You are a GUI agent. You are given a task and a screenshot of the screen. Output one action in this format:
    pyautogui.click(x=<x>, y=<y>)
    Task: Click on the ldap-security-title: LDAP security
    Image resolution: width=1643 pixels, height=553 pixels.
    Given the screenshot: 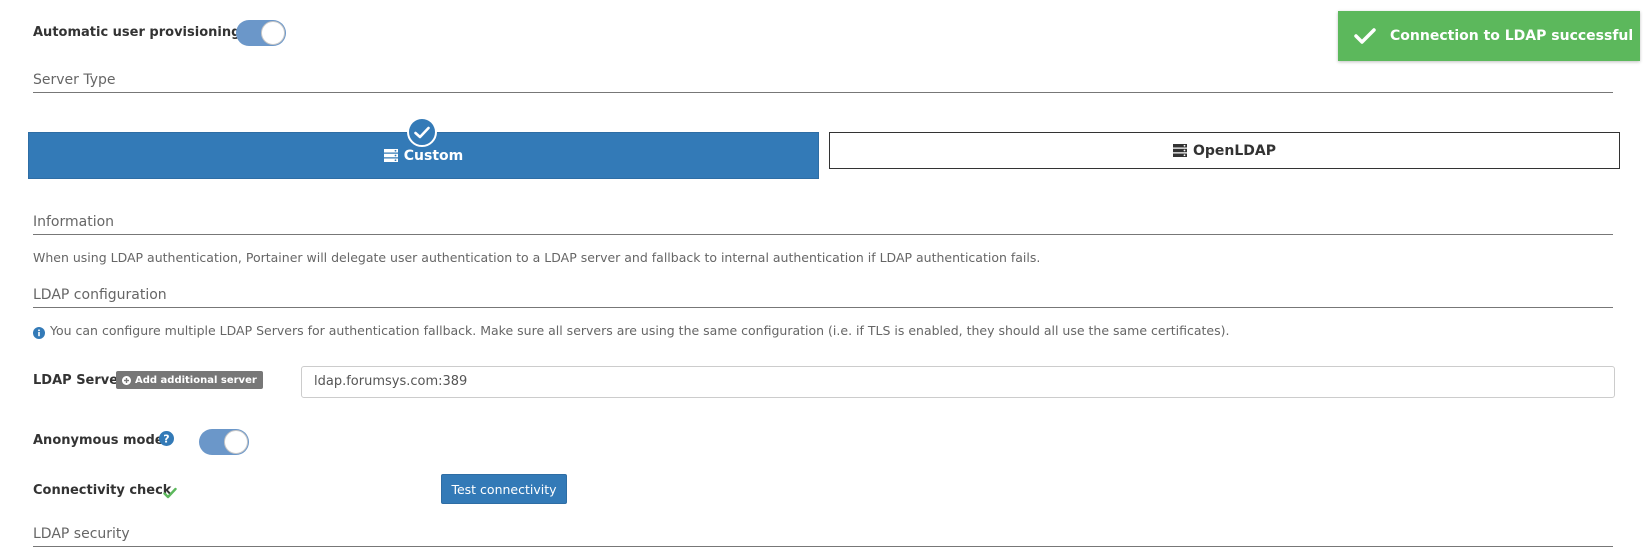 What is the action you would take?
    pyautogui.click(x=823, y=536)
    